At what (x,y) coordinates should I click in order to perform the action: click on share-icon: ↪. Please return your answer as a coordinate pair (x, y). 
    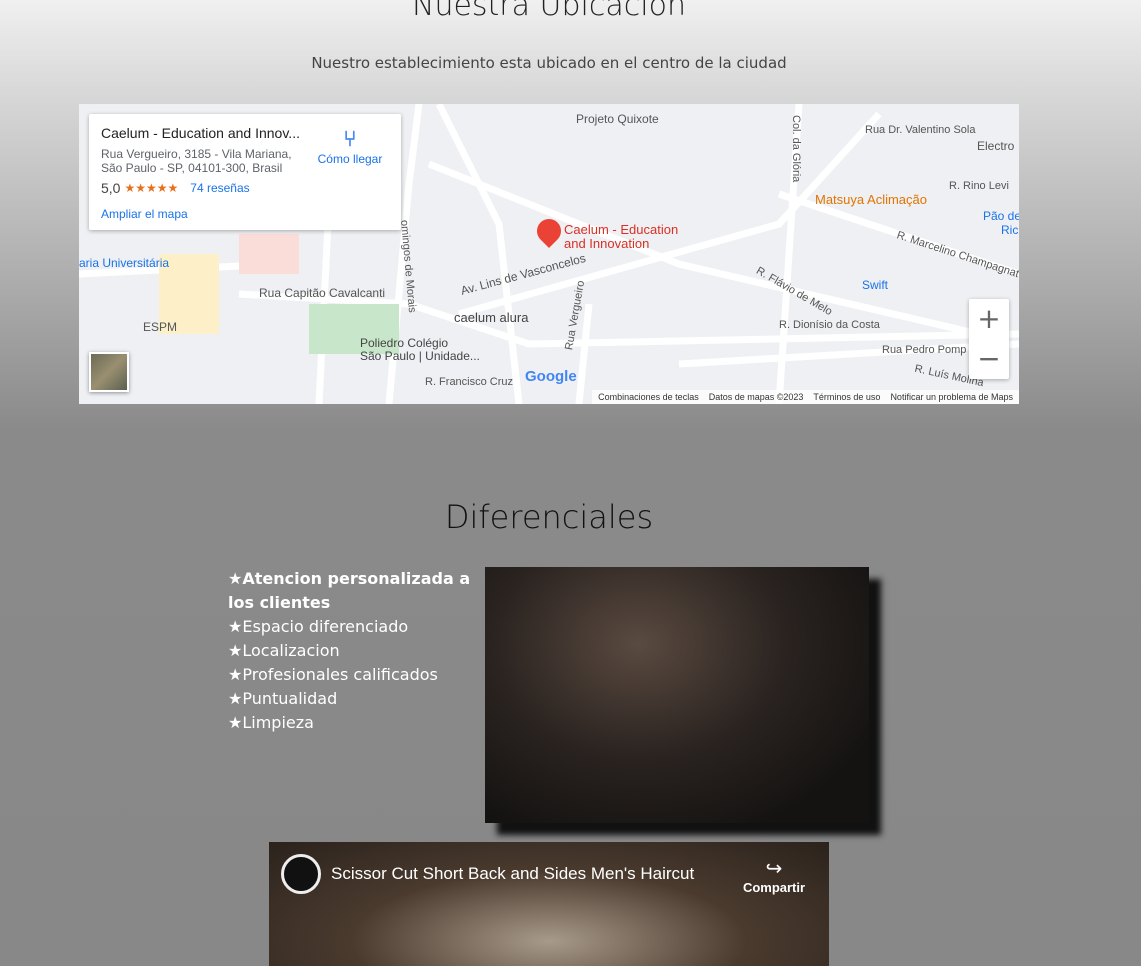
    Looking at the image, I should click on (774, 868).